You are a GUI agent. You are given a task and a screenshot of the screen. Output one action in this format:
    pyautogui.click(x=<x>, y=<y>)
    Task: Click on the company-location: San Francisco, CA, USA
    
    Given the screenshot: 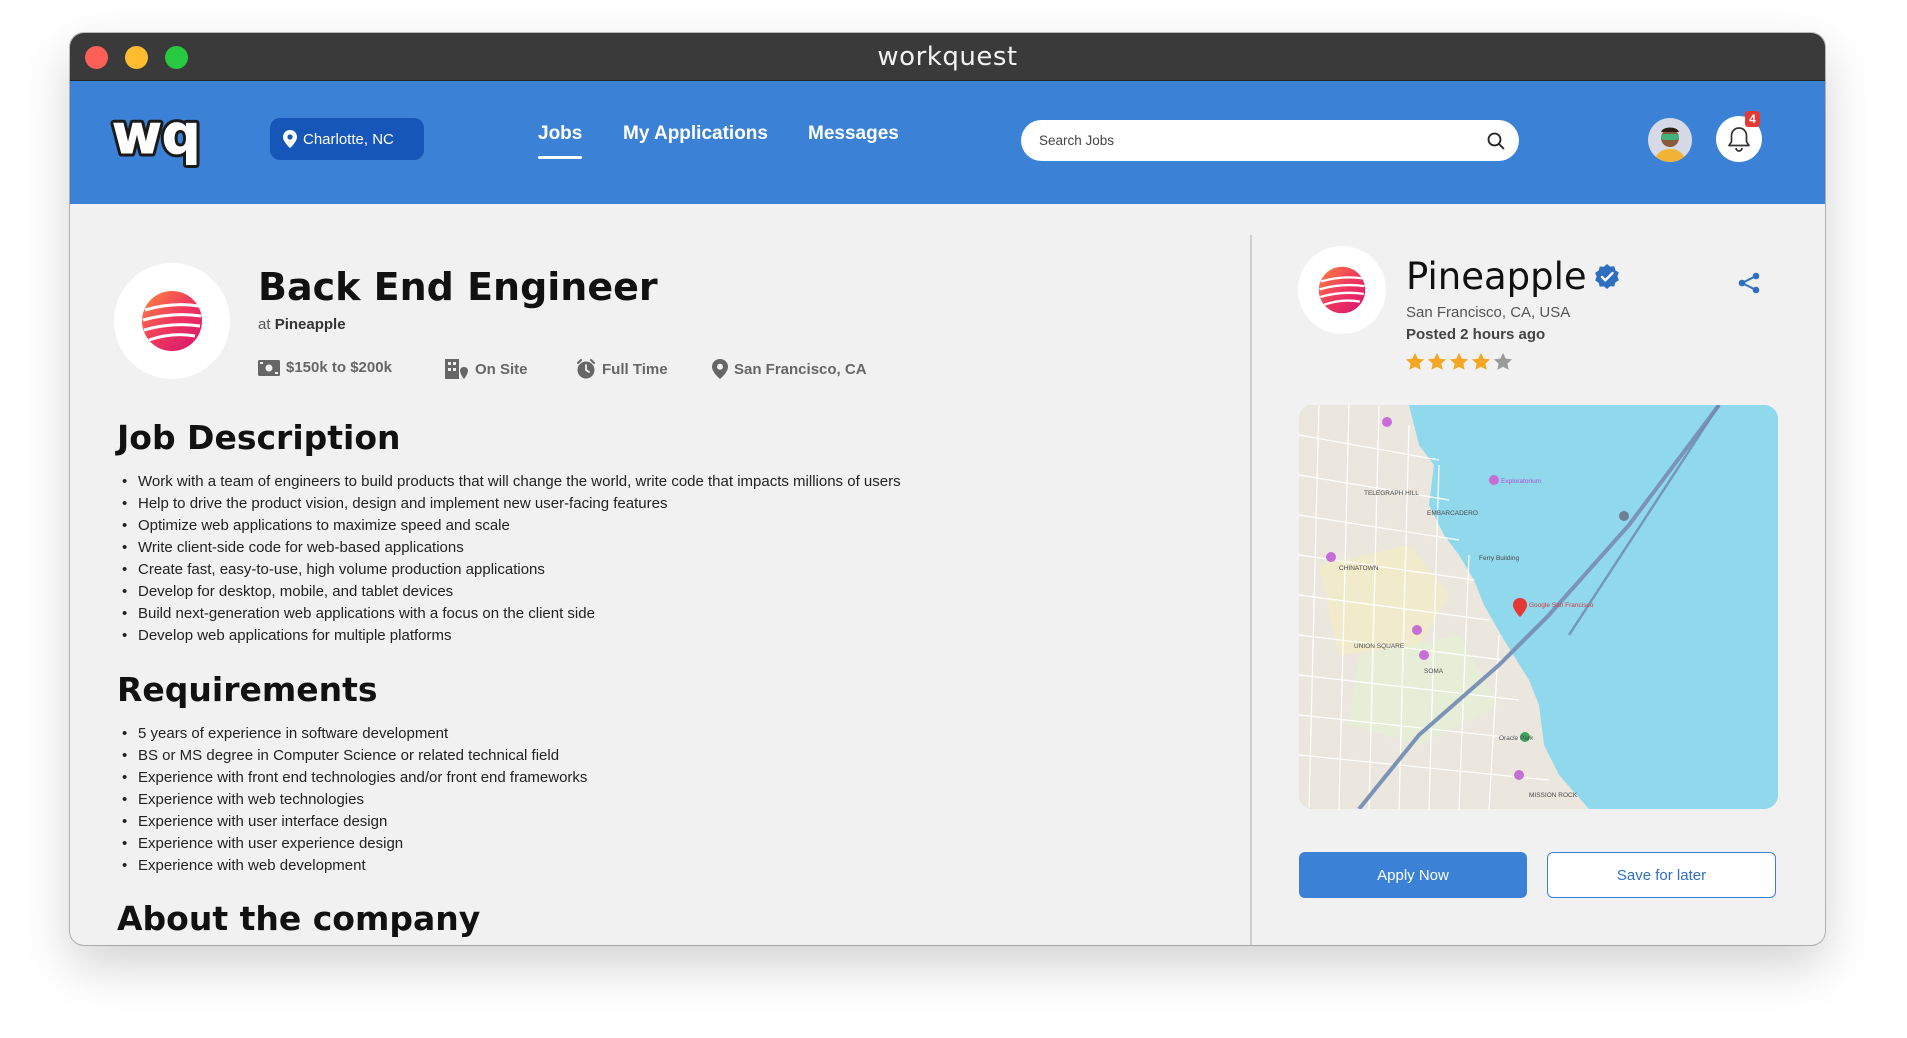 What is the action you would take?
    pyautogui.click(x=1488, y=312)
    